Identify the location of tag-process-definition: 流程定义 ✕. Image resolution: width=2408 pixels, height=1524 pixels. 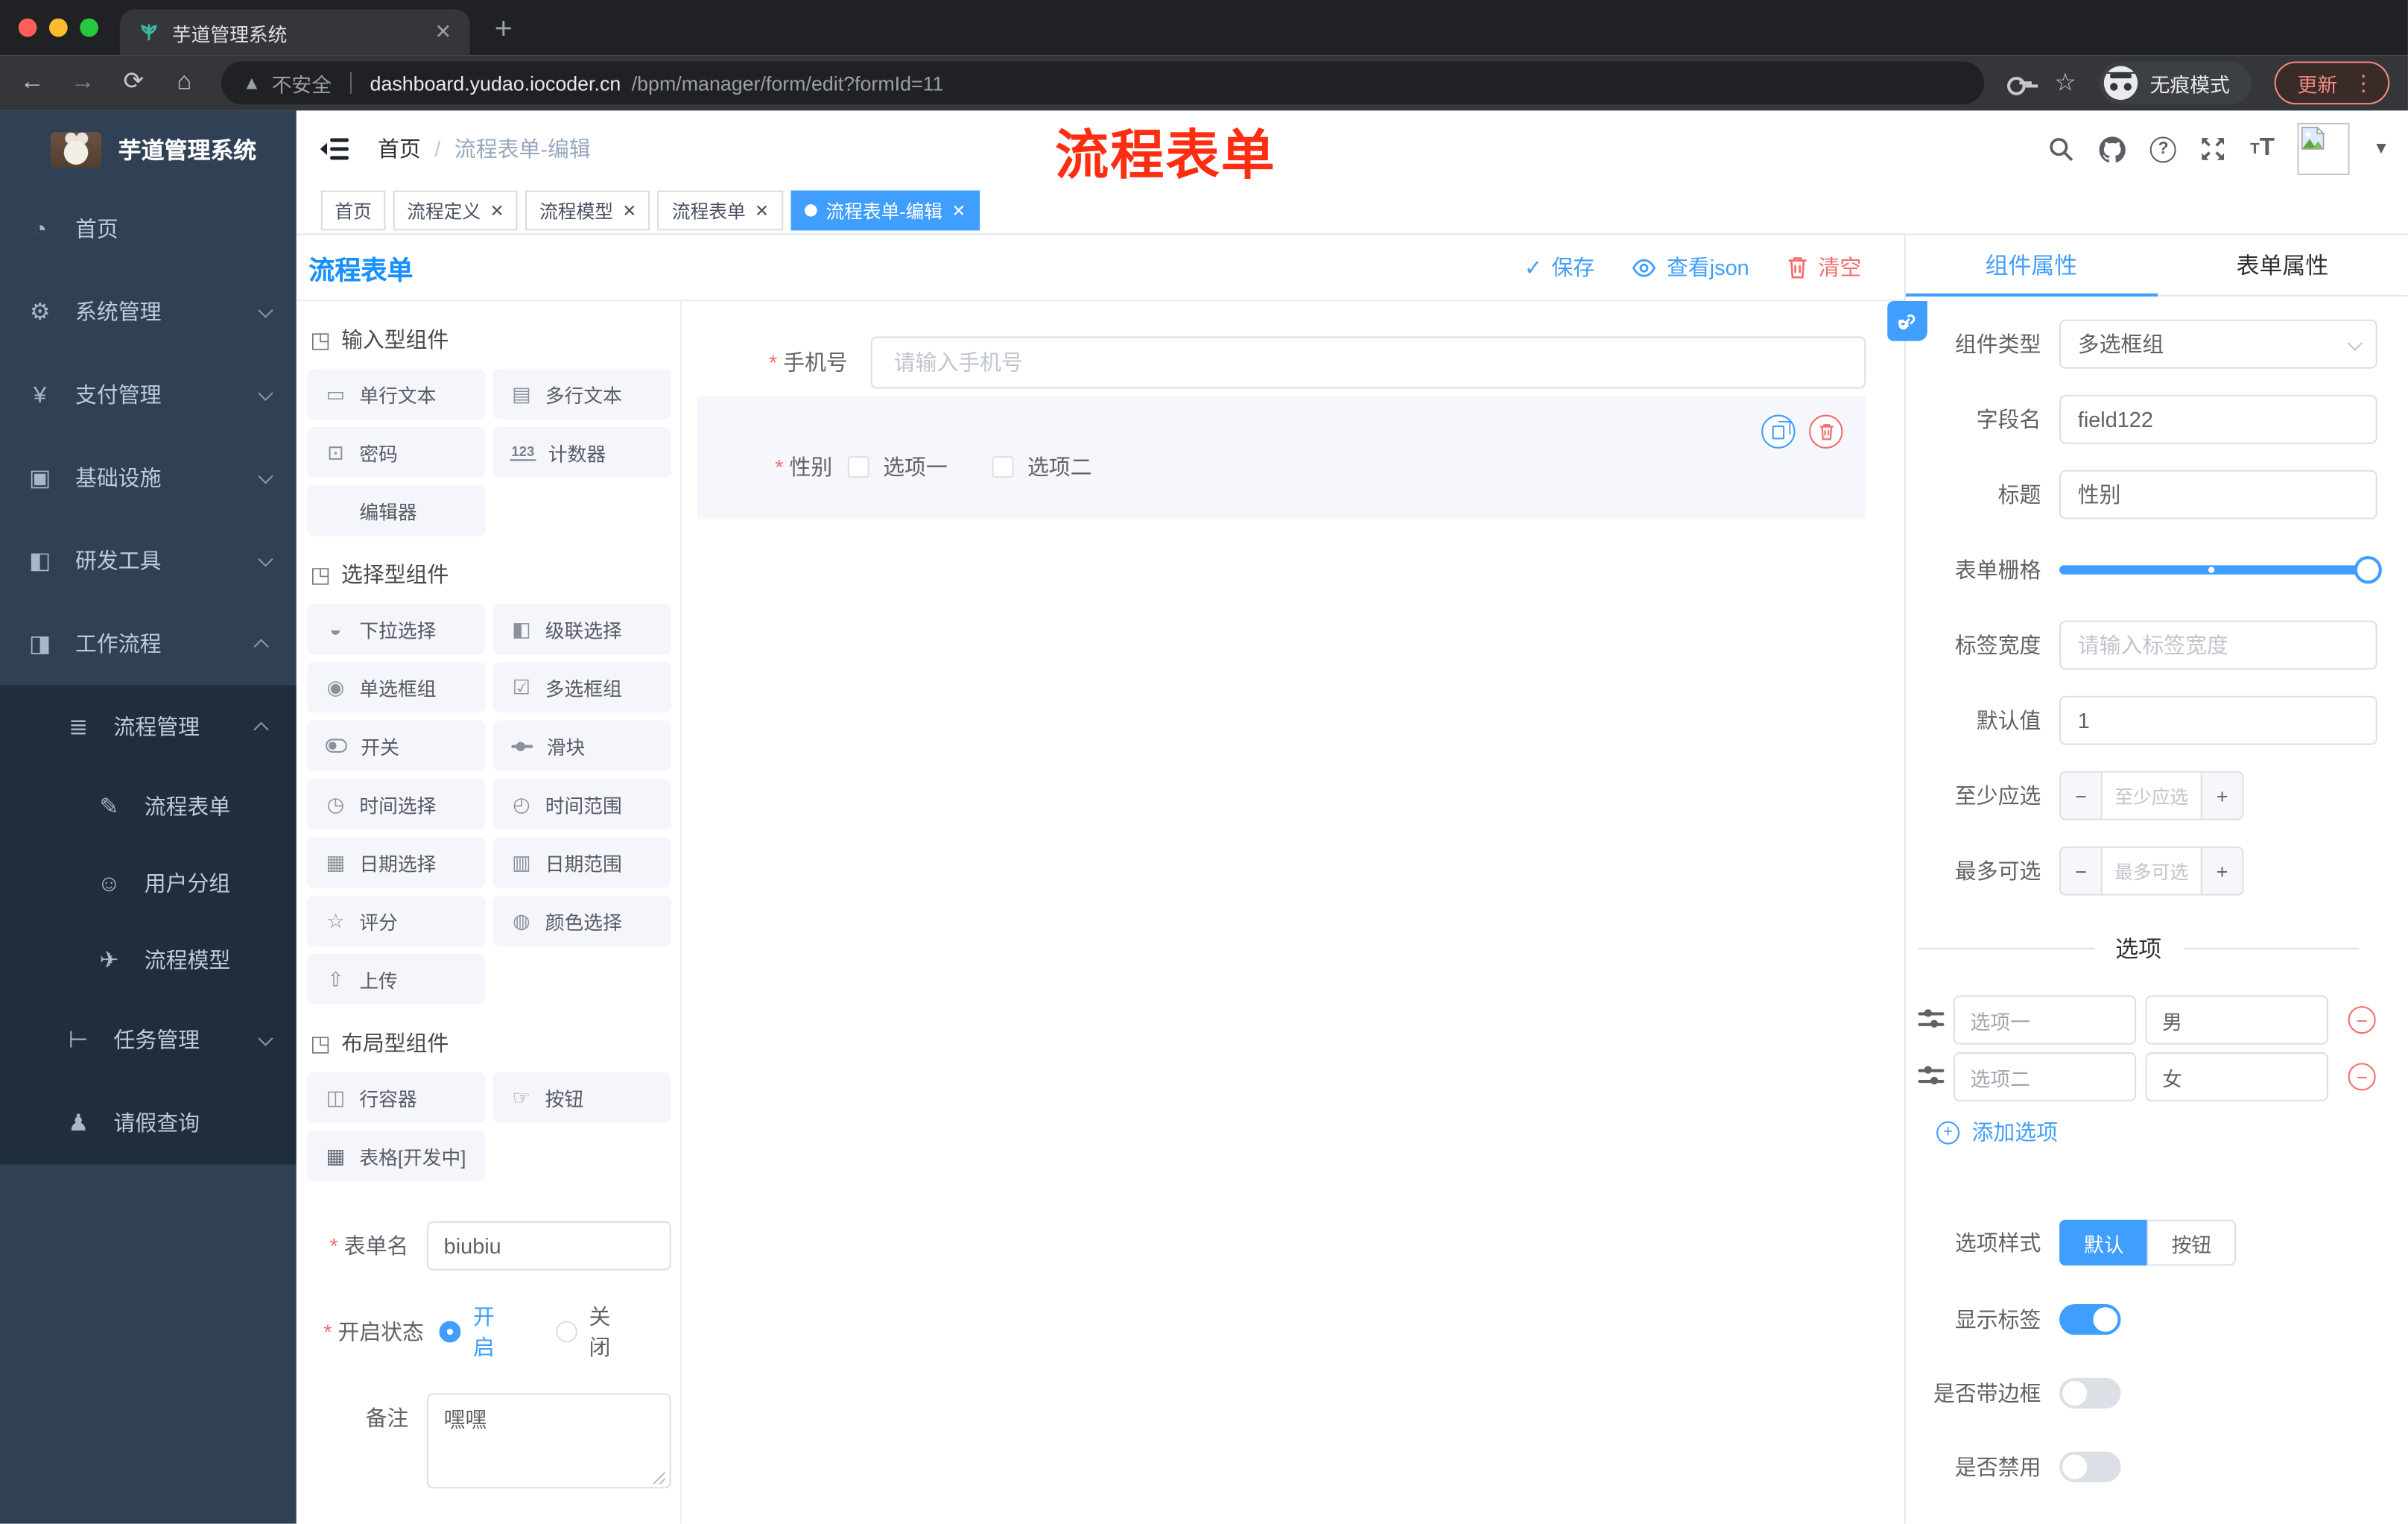
(456, 210).